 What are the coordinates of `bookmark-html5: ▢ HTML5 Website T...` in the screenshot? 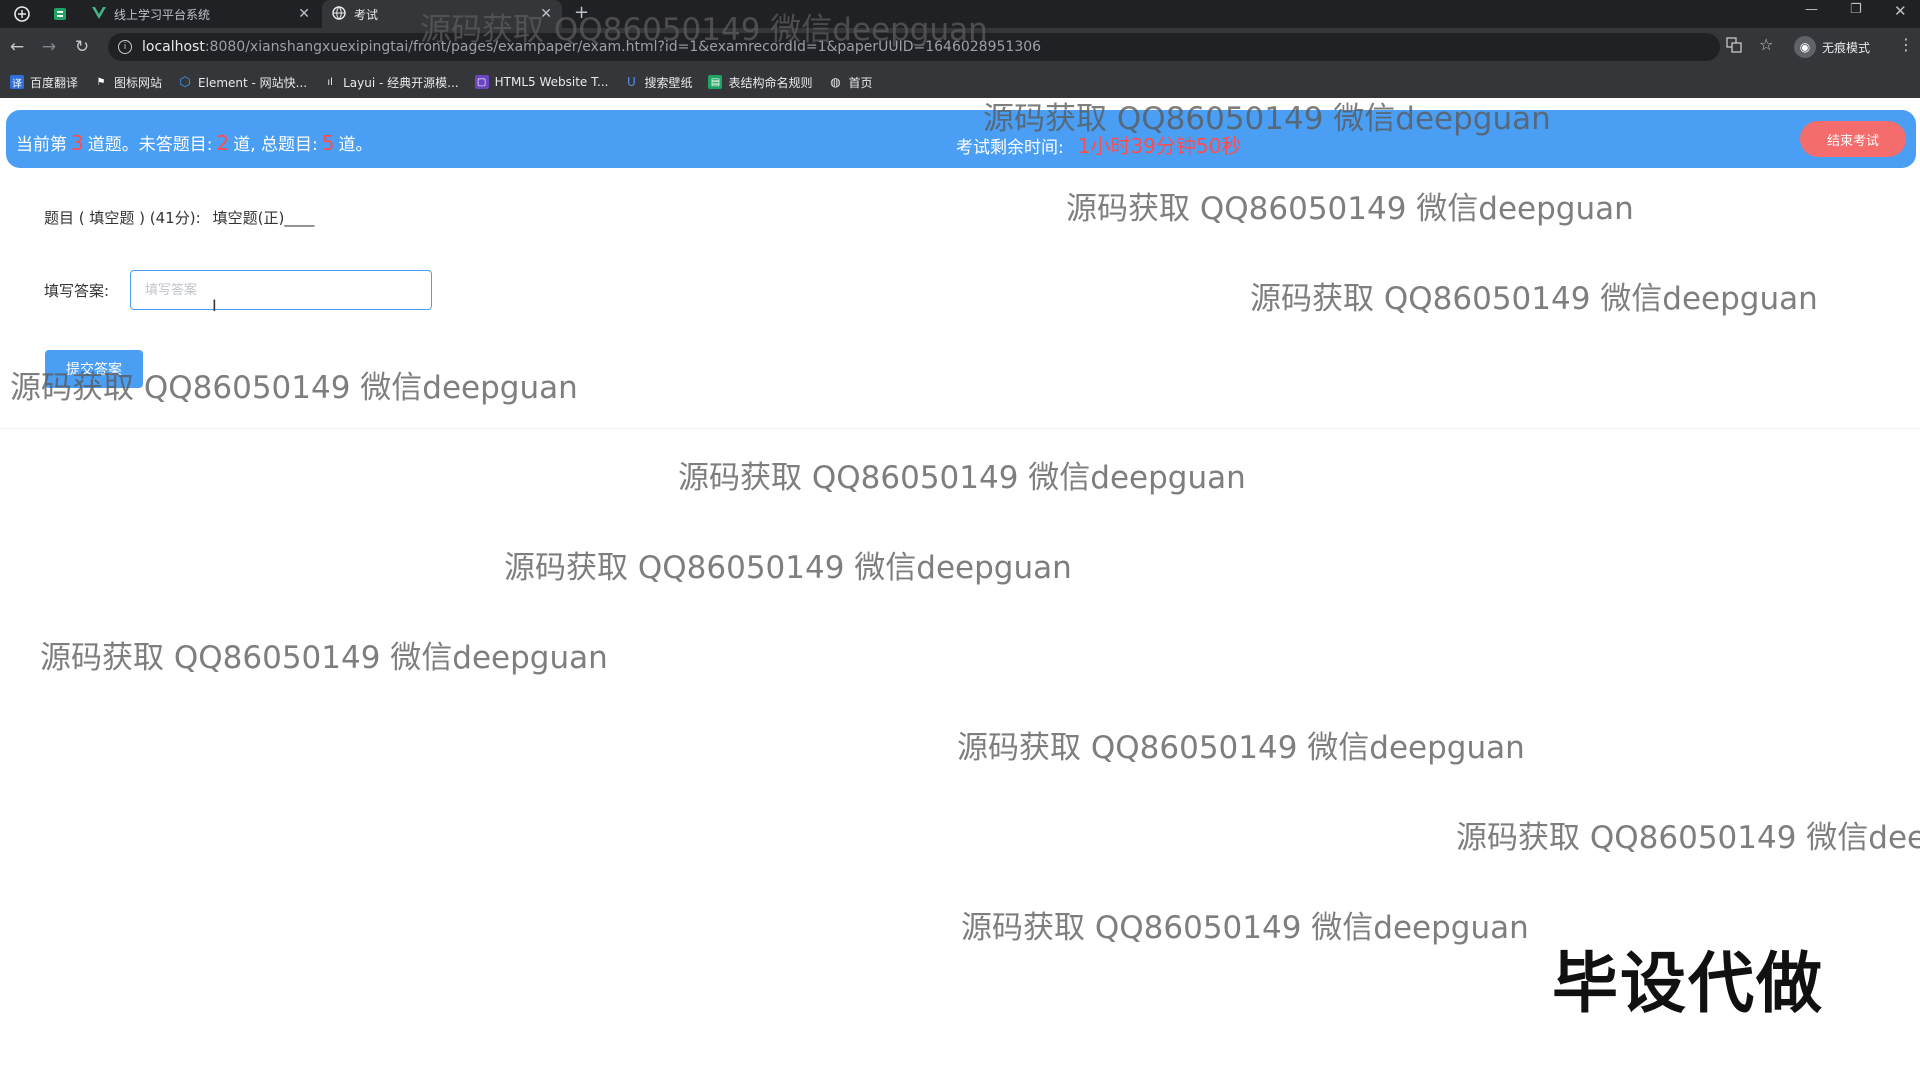 It's located at (541, 82).